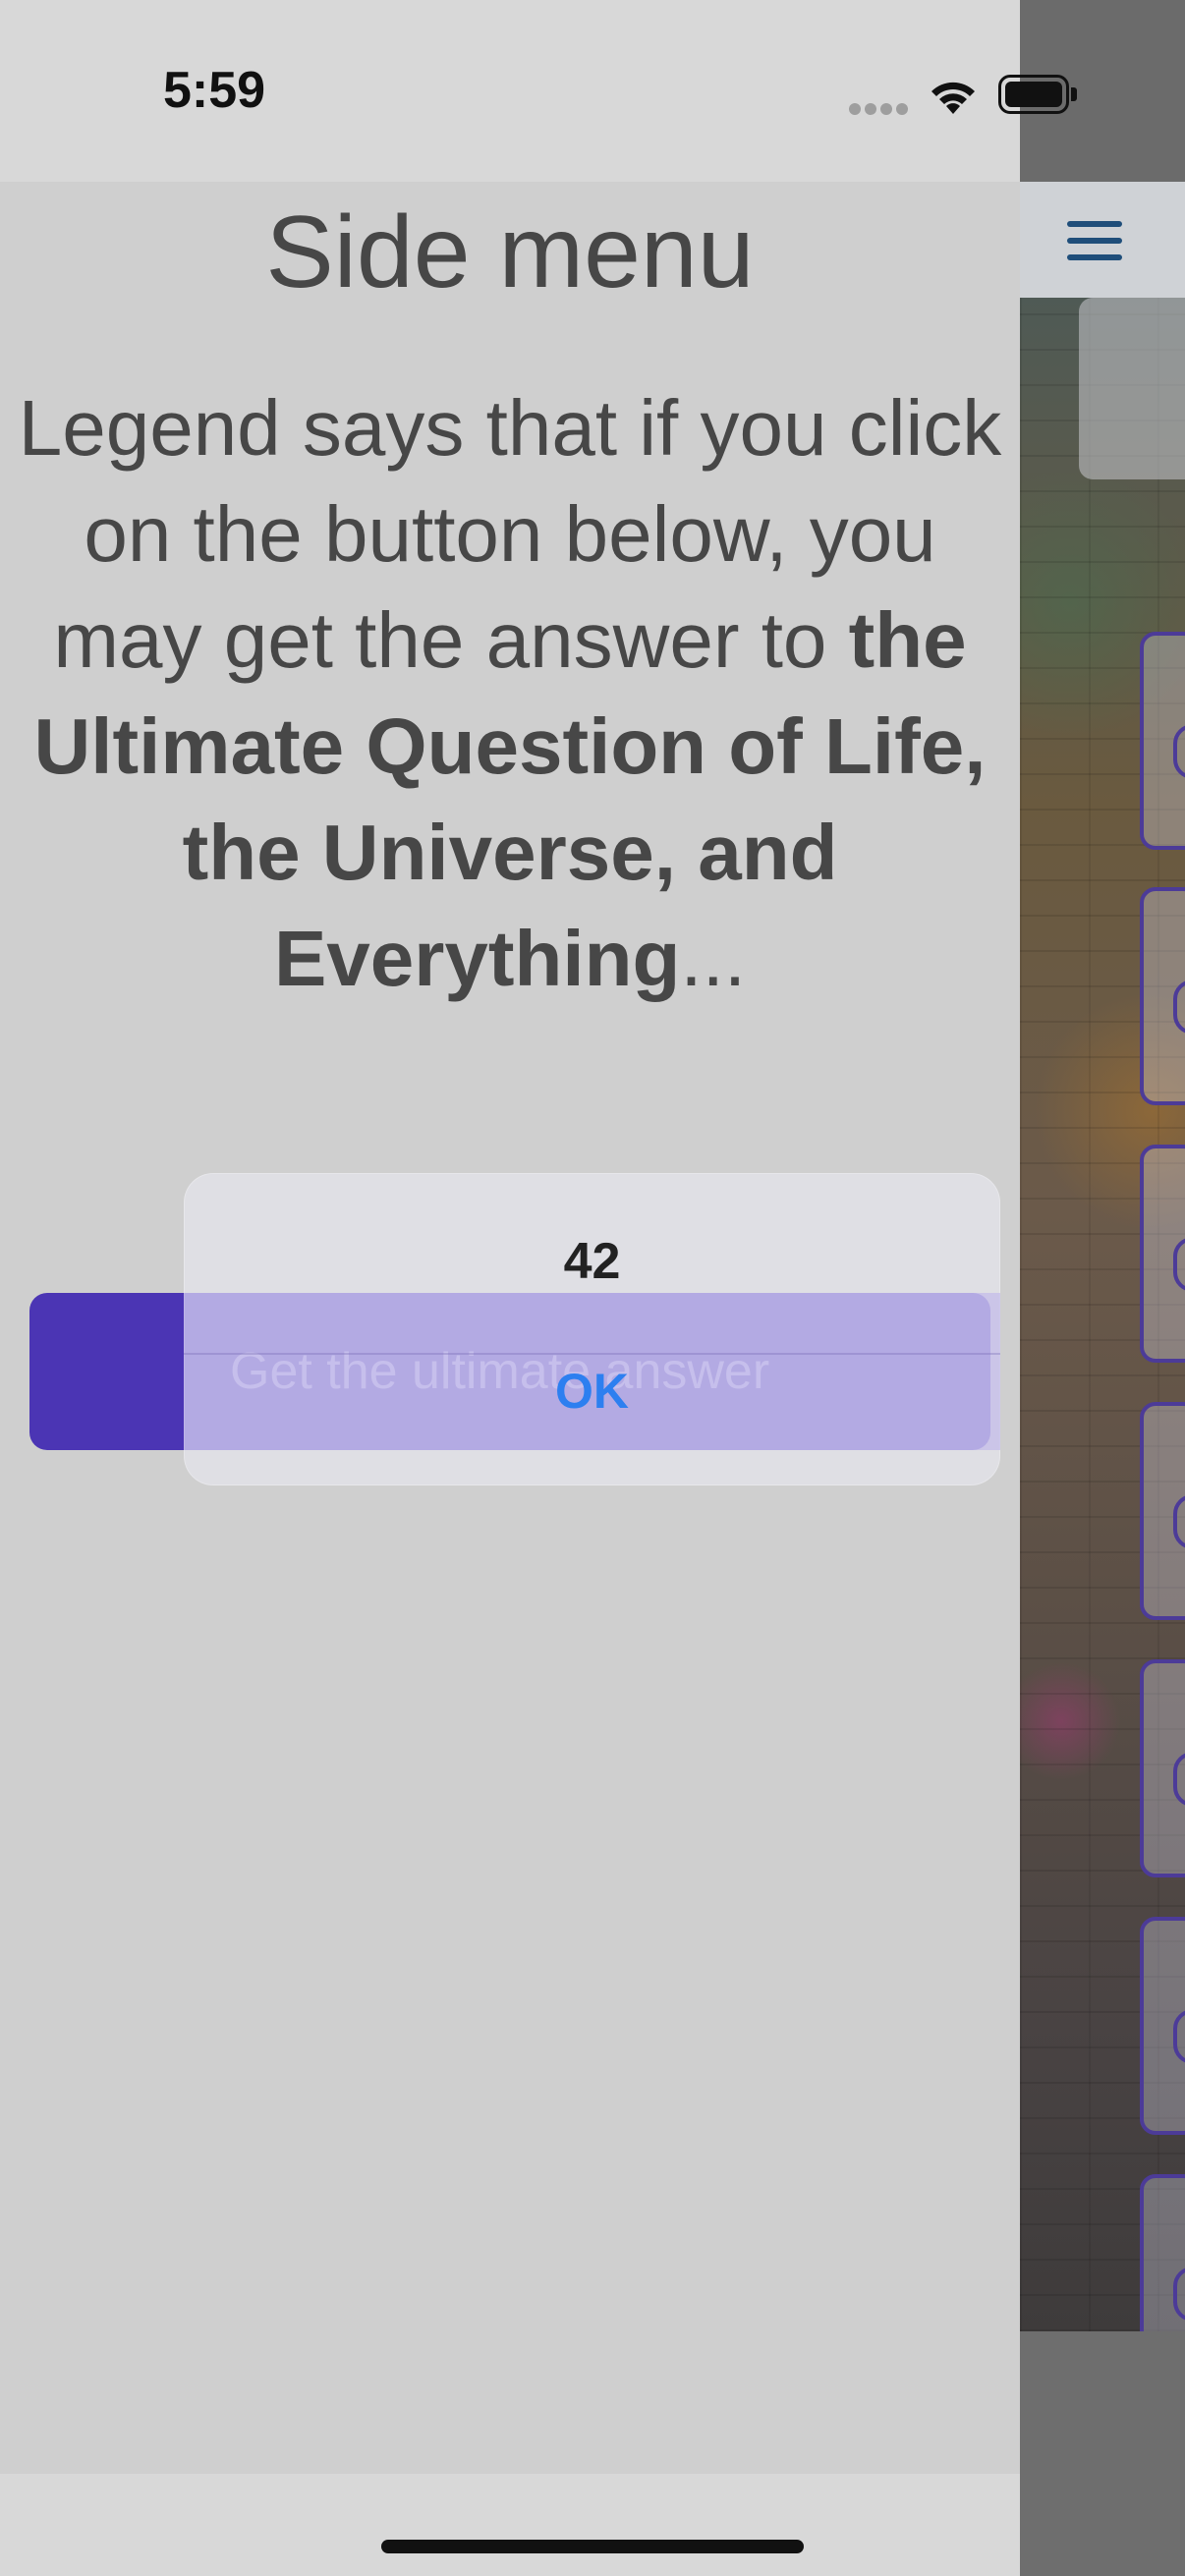  Describe the element at coordinates (1103, 1314) in the screenshot. I see `background-graffiti-image` at that location.